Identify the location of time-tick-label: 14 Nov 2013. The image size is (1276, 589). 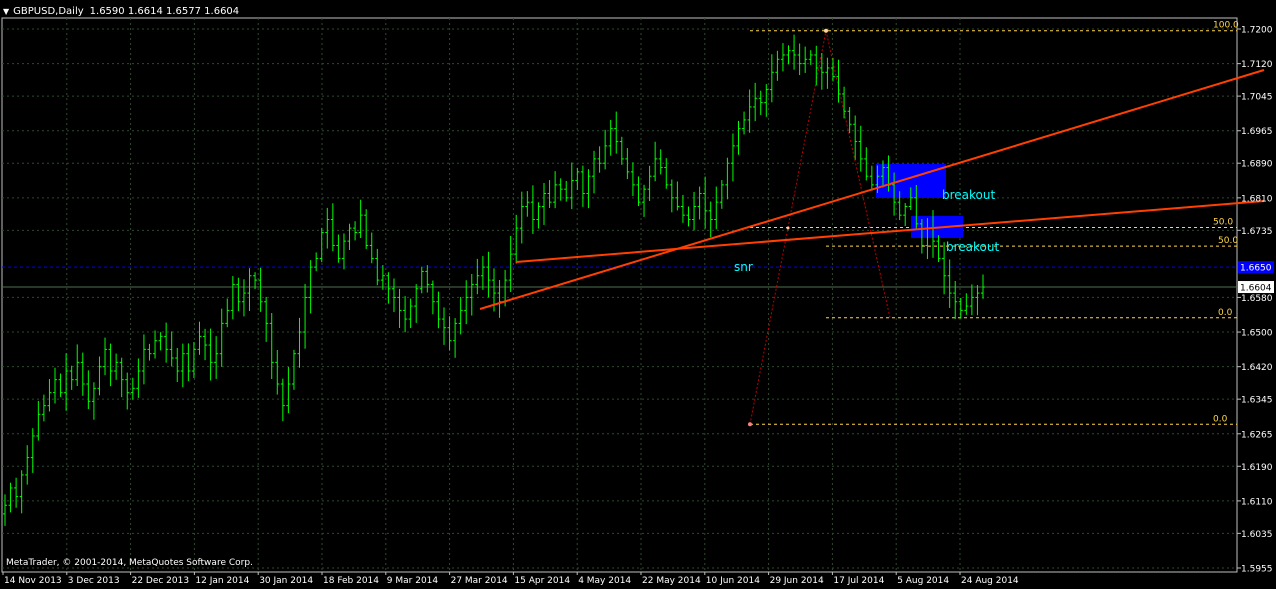
(33, 581).